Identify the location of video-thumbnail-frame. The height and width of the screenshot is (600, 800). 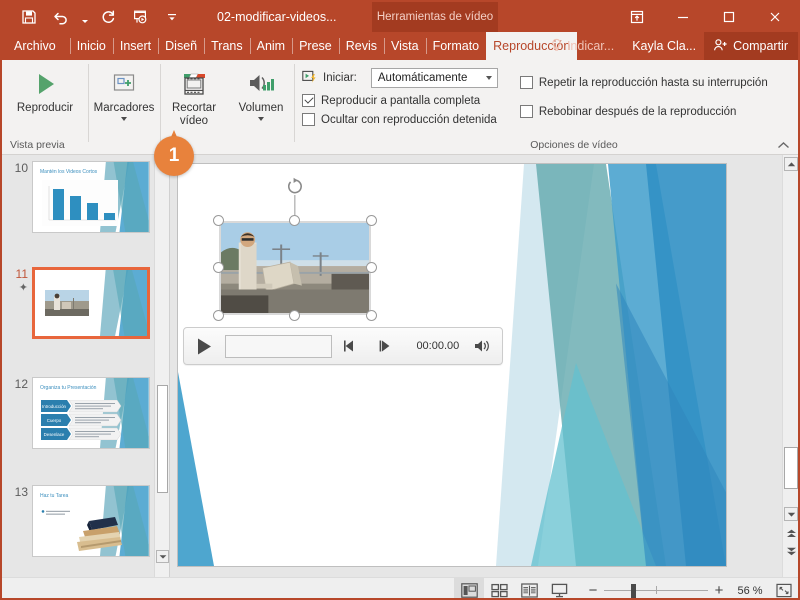
(295, 268).